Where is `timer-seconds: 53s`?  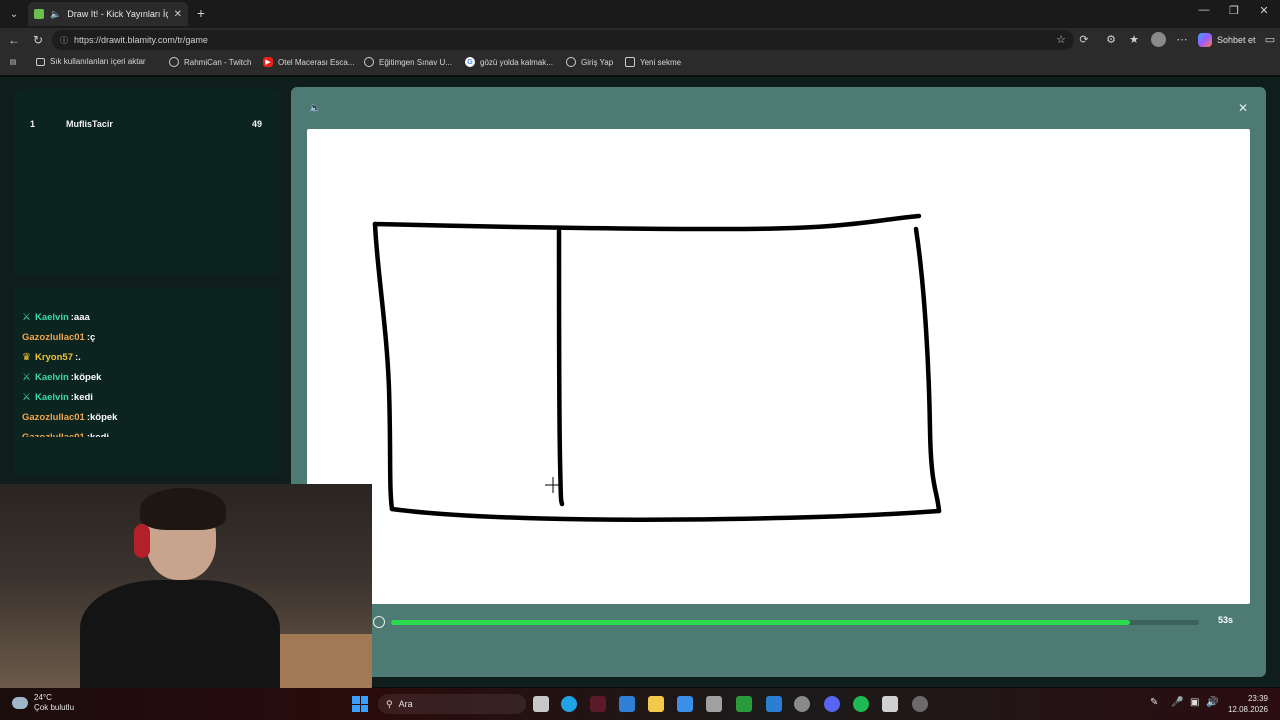
timer-seconds: 53s is located at coordinates (1225, 620).